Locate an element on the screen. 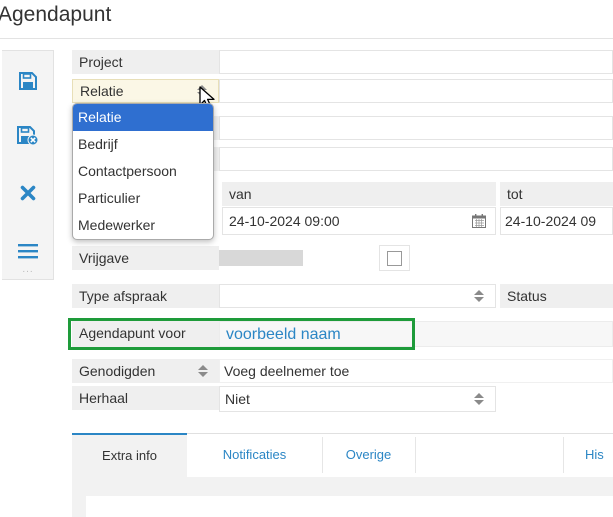  dropdown-option-relatie: Relatie is located at coordinates (143, 117).